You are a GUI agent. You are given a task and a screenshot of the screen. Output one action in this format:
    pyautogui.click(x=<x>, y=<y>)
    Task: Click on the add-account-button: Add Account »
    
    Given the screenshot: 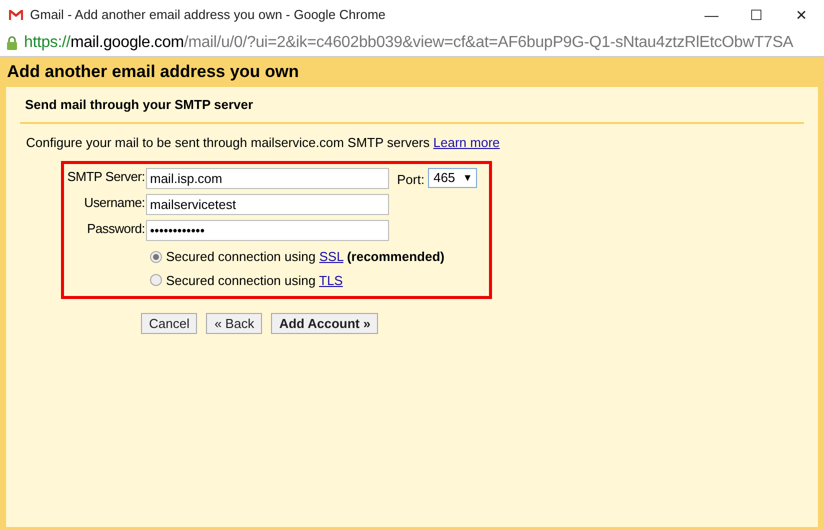 What is the action you would take?
    pyautogui.click(x=324, y=323)
    